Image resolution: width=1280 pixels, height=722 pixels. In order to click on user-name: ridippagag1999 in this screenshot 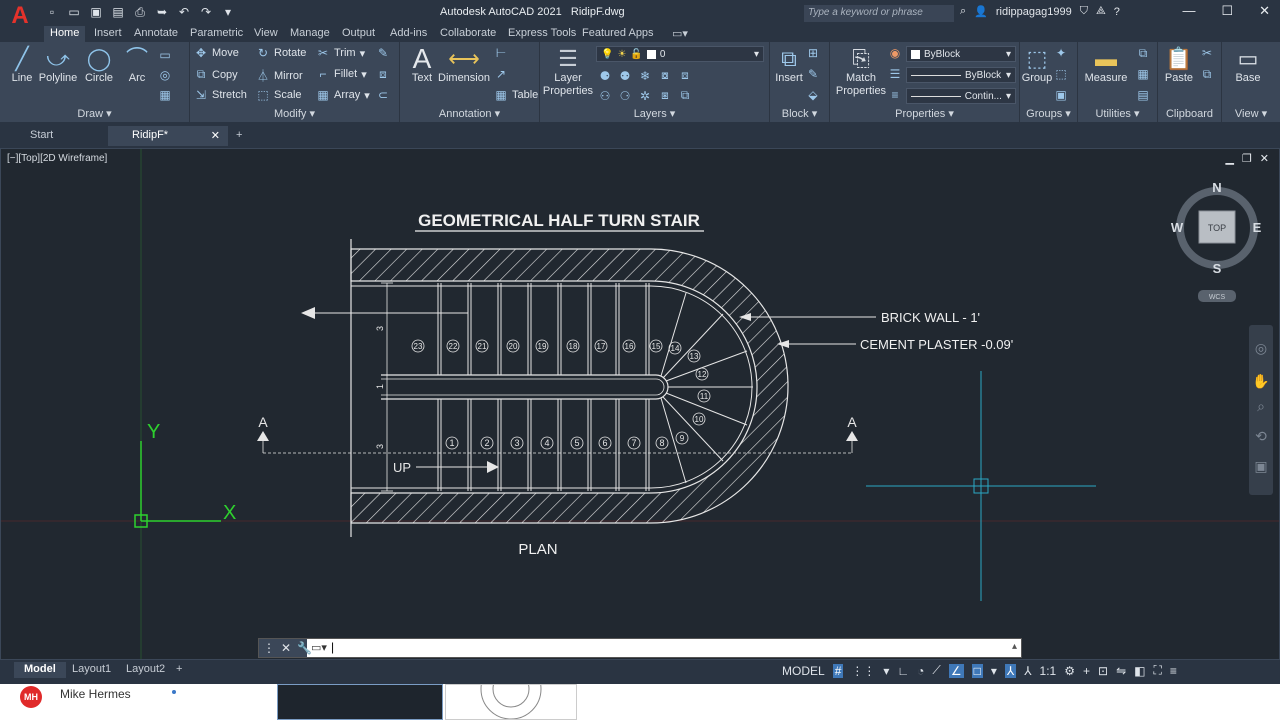, I will do `click(1034, 12)`.